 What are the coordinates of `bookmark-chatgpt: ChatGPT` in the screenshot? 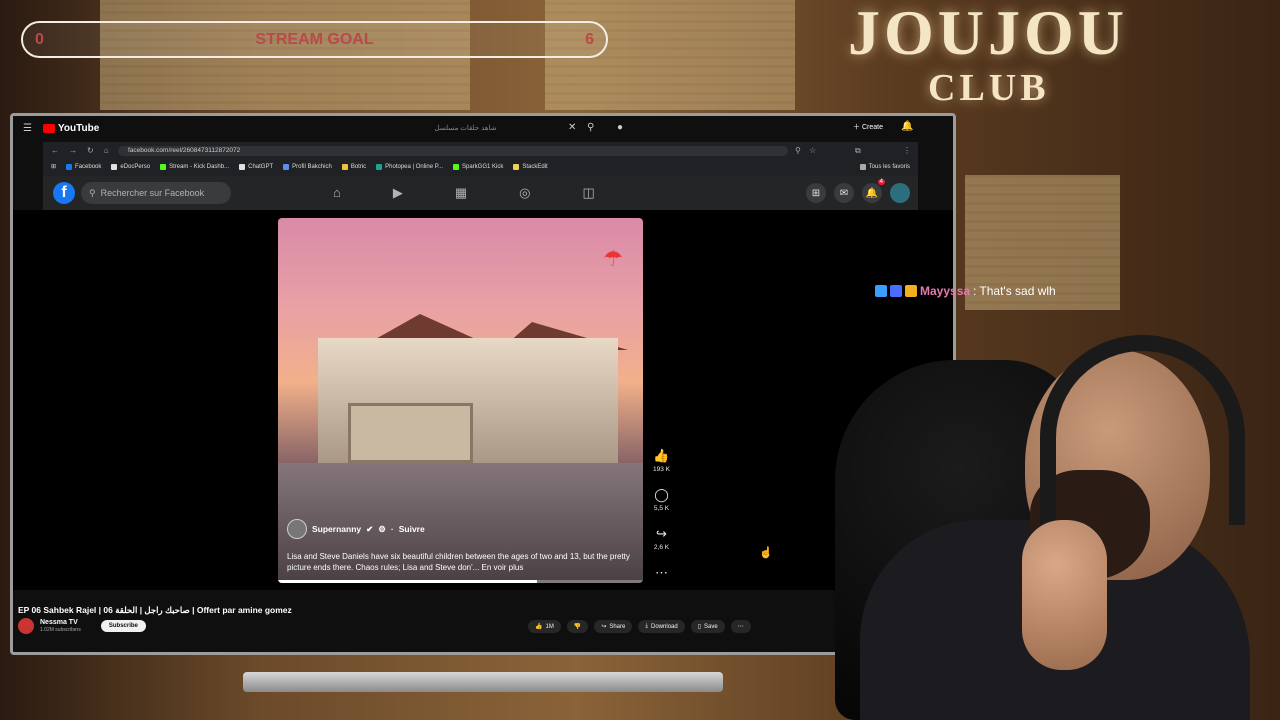 It's located at (256, 166).